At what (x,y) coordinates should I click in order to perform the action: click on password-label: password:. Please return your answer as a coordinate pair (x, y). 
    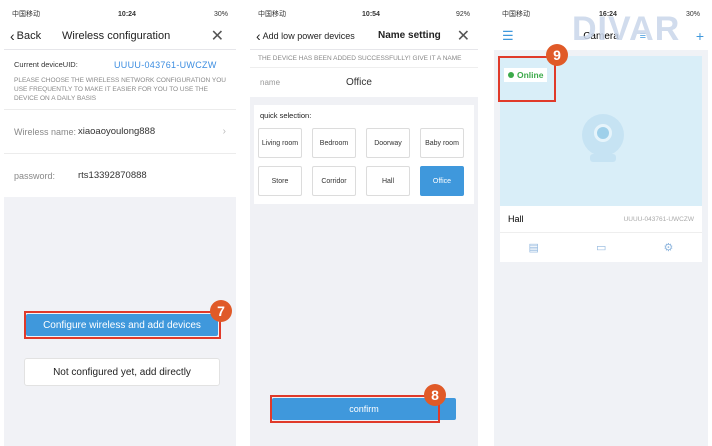
    Looking at the image, I should click on (35, 175).